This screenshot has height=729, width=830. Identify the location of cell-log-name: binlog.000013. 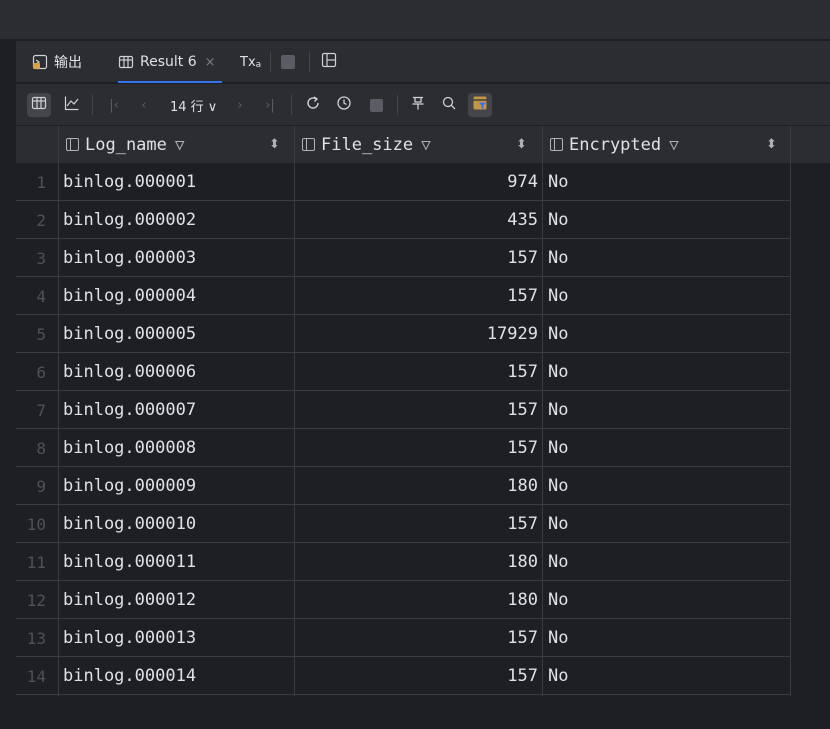
(177, 638).